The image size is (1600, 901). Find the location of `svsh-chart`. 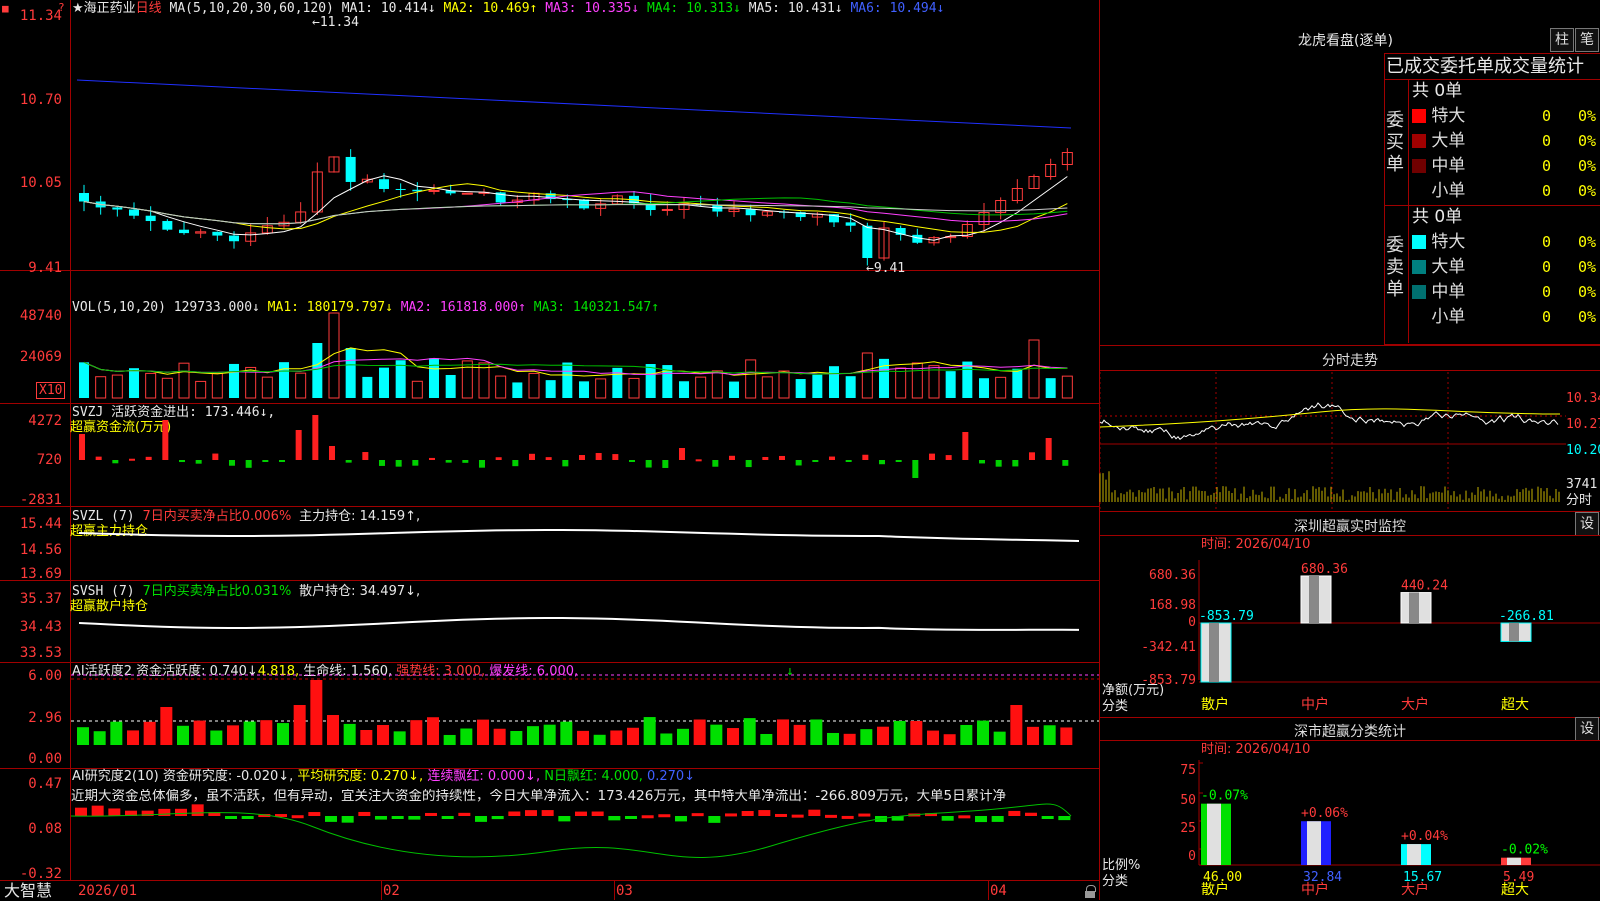

svsh-chart is located at coordinates (585, 627).